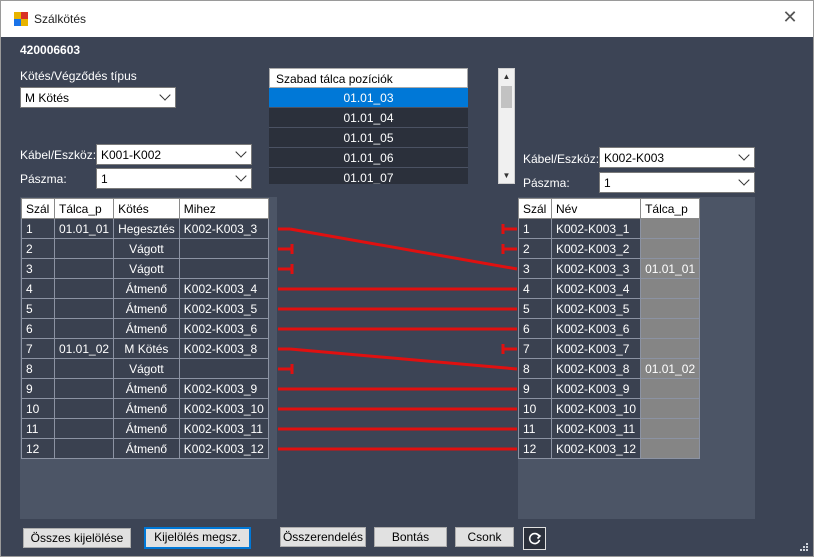 The width and height of the screenshot is (814, 557). What do you see at coordinates (484, 537) in the screenshot?
I see `splice-button: Csonk` at bounding box center [484, 537].